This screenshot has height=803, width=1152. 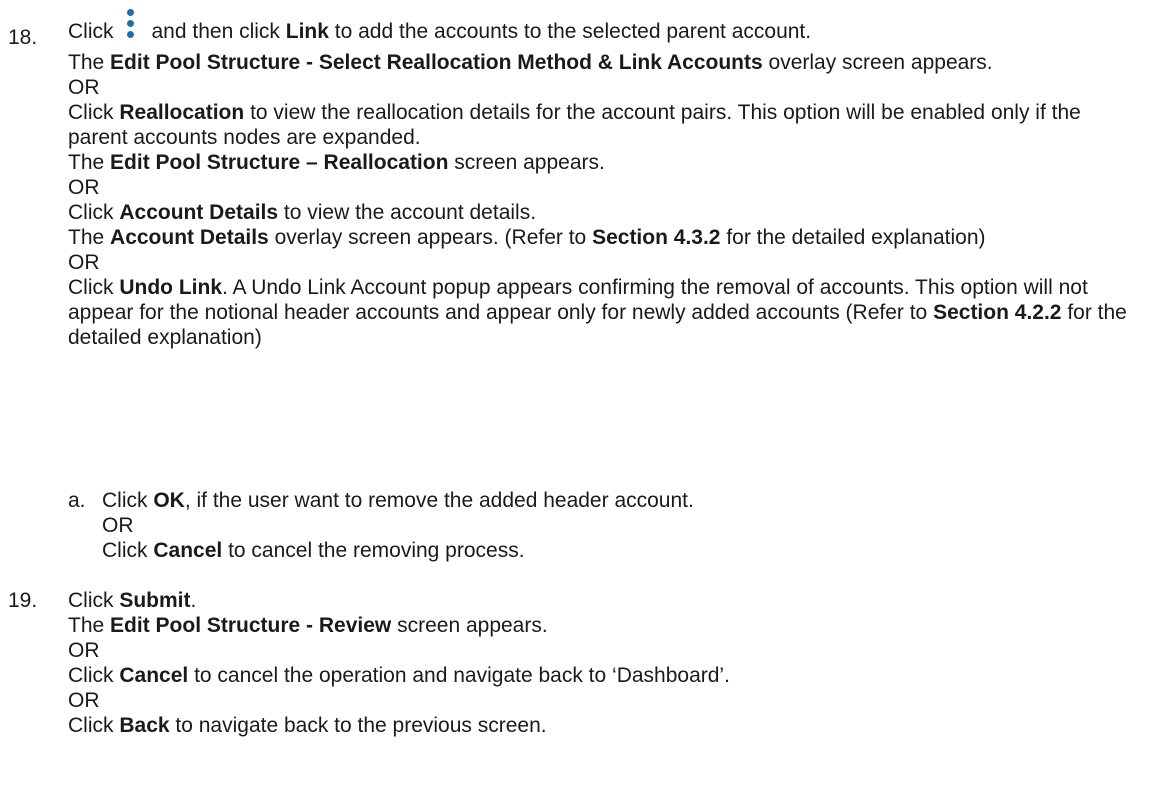 What do you see at coordinates (251, 625) in the screenshot?
I see `screen-name: Edit Pool Structure - Review` at bounding box center [251, 625].